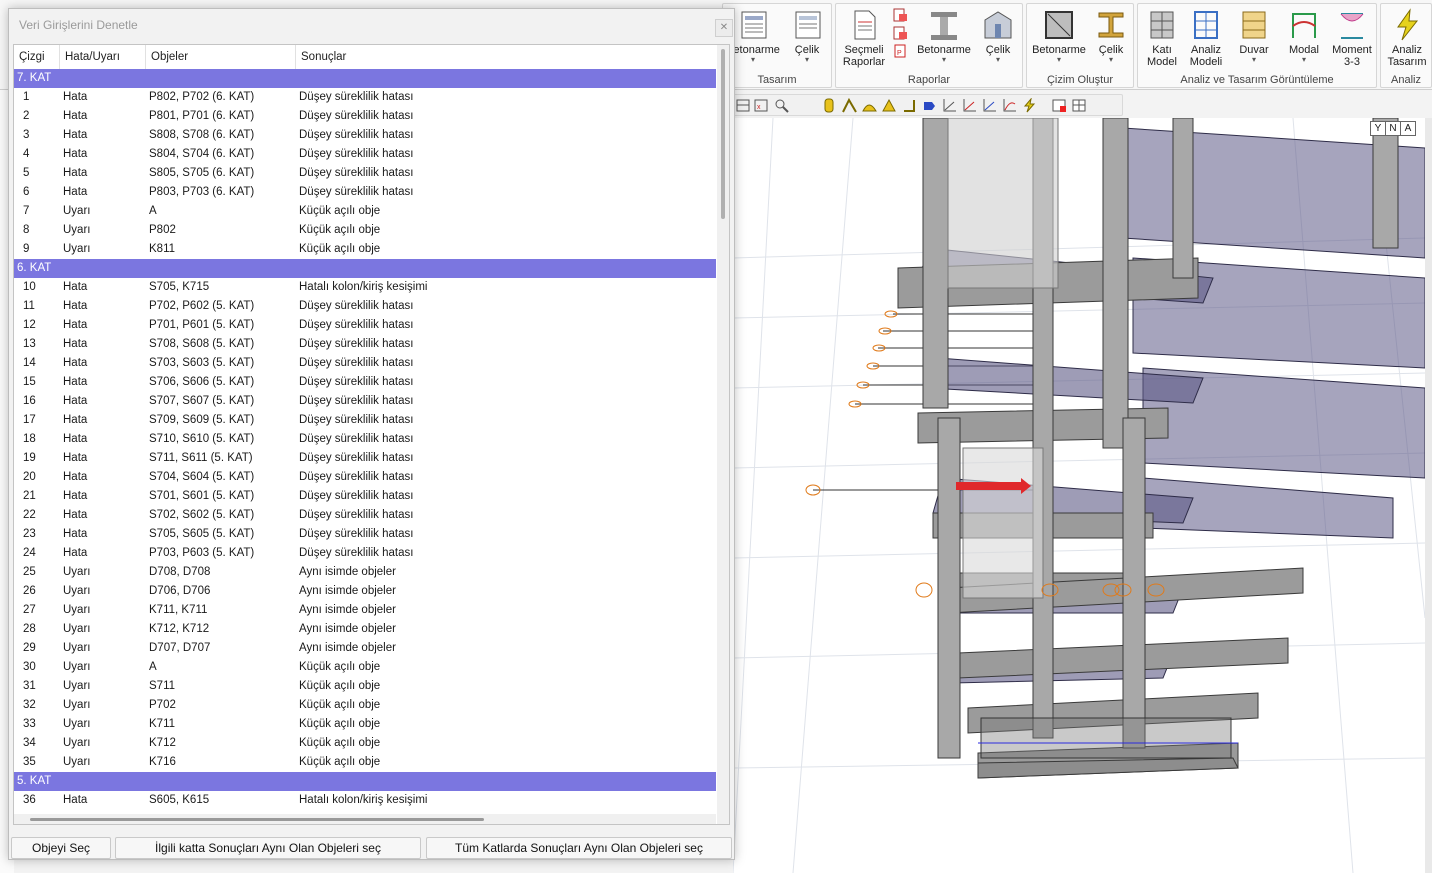 This screenshot has height=873, width=1432. What do you see at coordinates (1393, 128) in the screenshot?
I see `view-button-n: N` at bounding box center [1393, 128].